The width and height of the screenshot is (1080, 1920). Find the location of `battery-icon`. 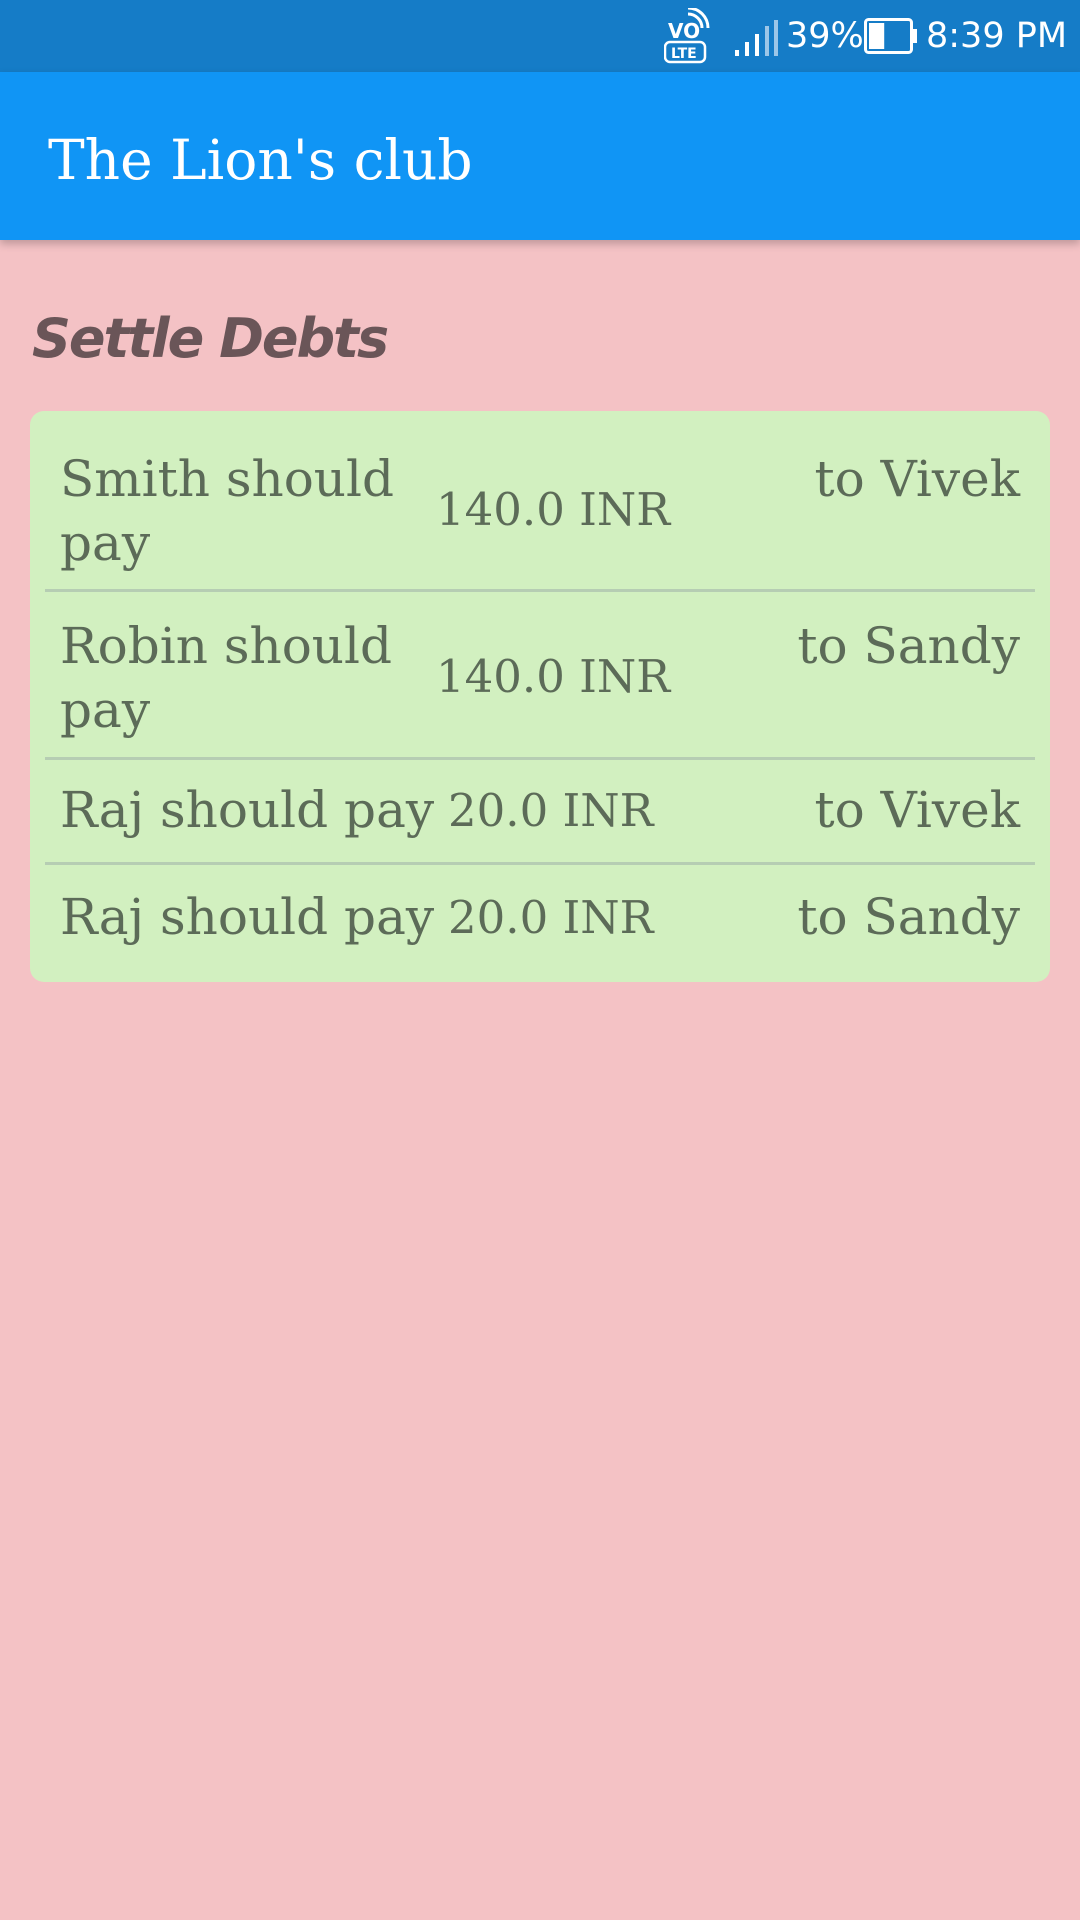

battery-icon is located at coordinates (890, 36).